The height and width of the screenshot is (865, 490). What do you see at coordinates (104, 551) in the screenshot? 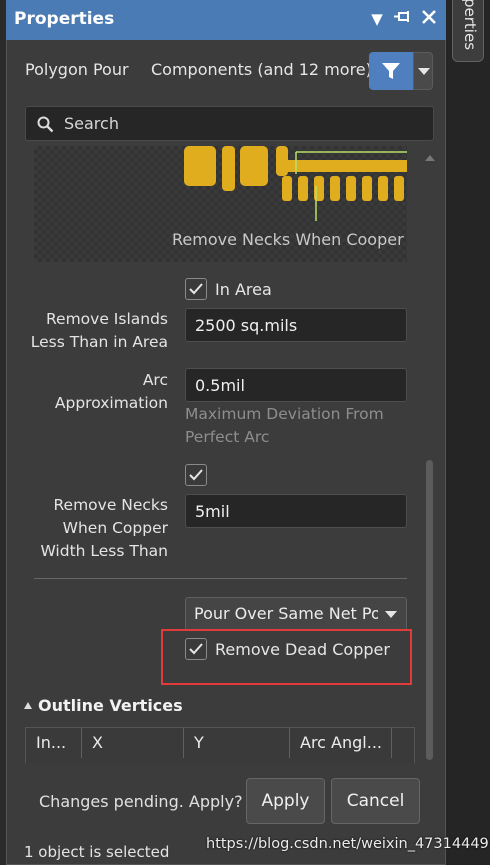
I see `necks-label-line3: Width Less Than` at bounding box center [104, 551].